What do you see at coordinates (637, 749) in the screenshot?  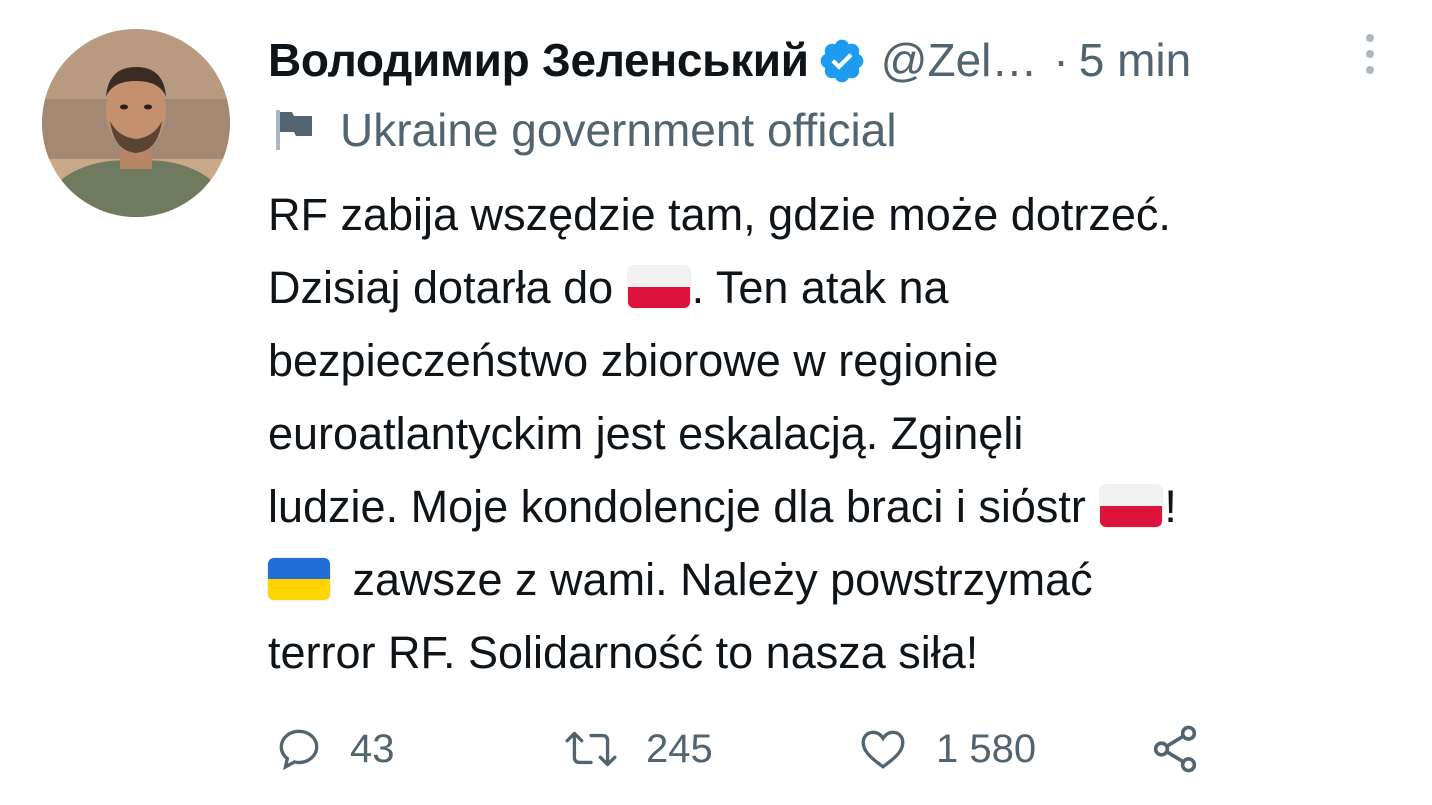 I see `retweet-button: 245` at bounding box center [637, 749].